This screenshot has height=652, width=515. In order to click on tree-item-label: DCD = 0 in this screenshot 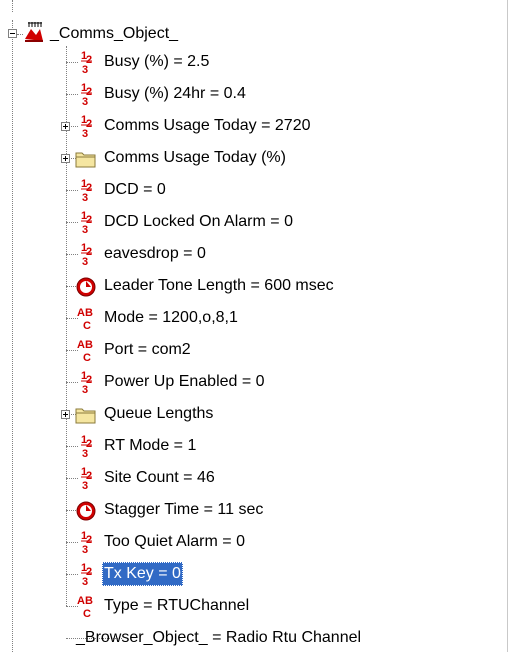, I will do `click(135, 189)`.